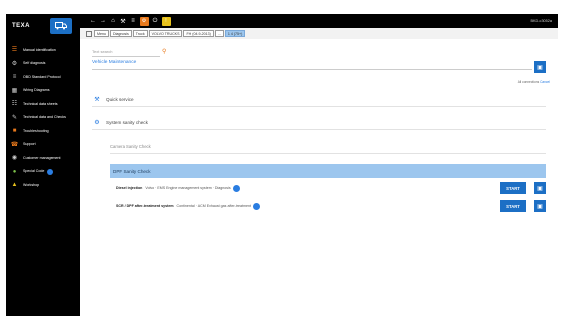 The height and width of the screenshot is (320, 568). Describe the element at coordinates (101, 33) in the screenshot. I see `breadcrumb-item: Menu` at that location.